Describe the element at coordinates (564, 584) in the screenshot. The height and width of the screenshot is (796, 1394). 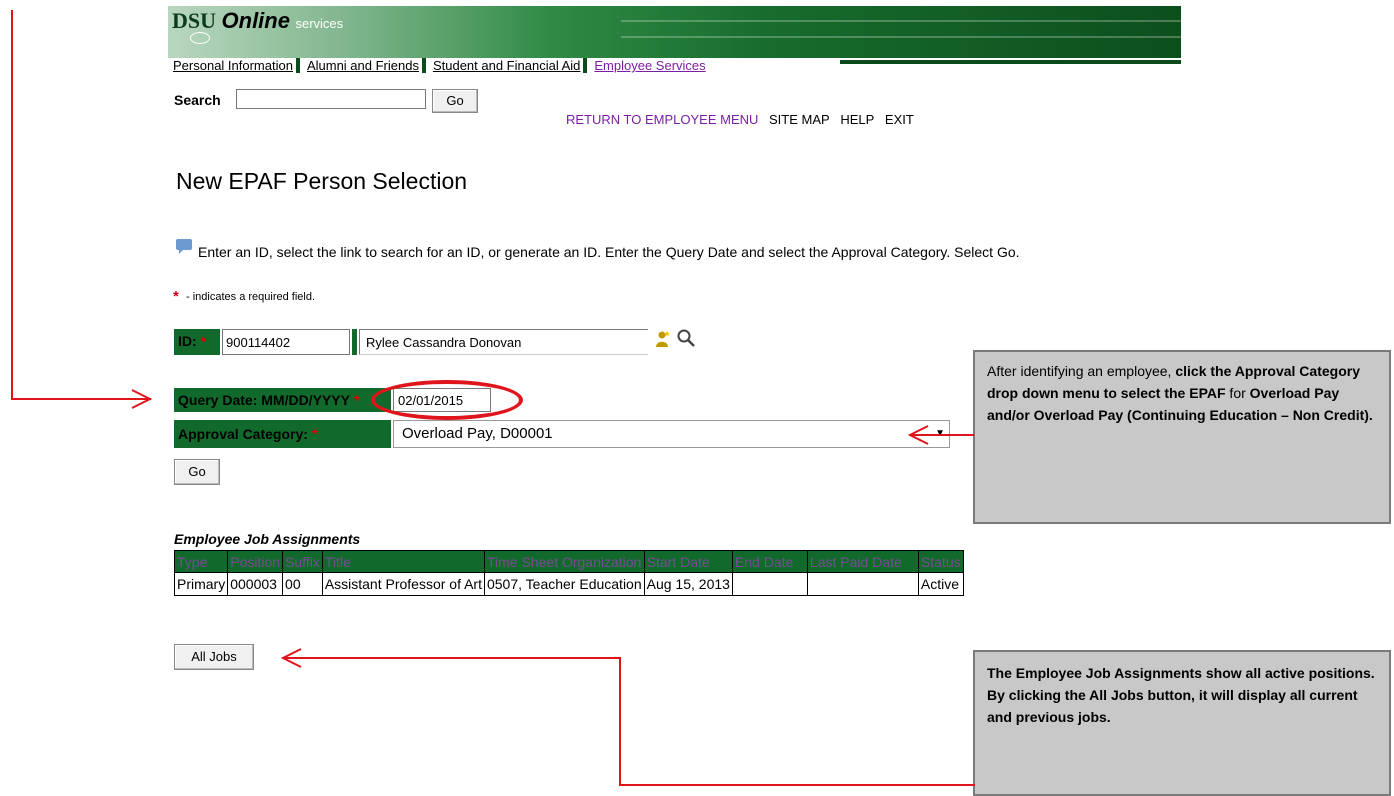
I see `cell-time-sheet-organization: 0507, Teacher Education` at that location.